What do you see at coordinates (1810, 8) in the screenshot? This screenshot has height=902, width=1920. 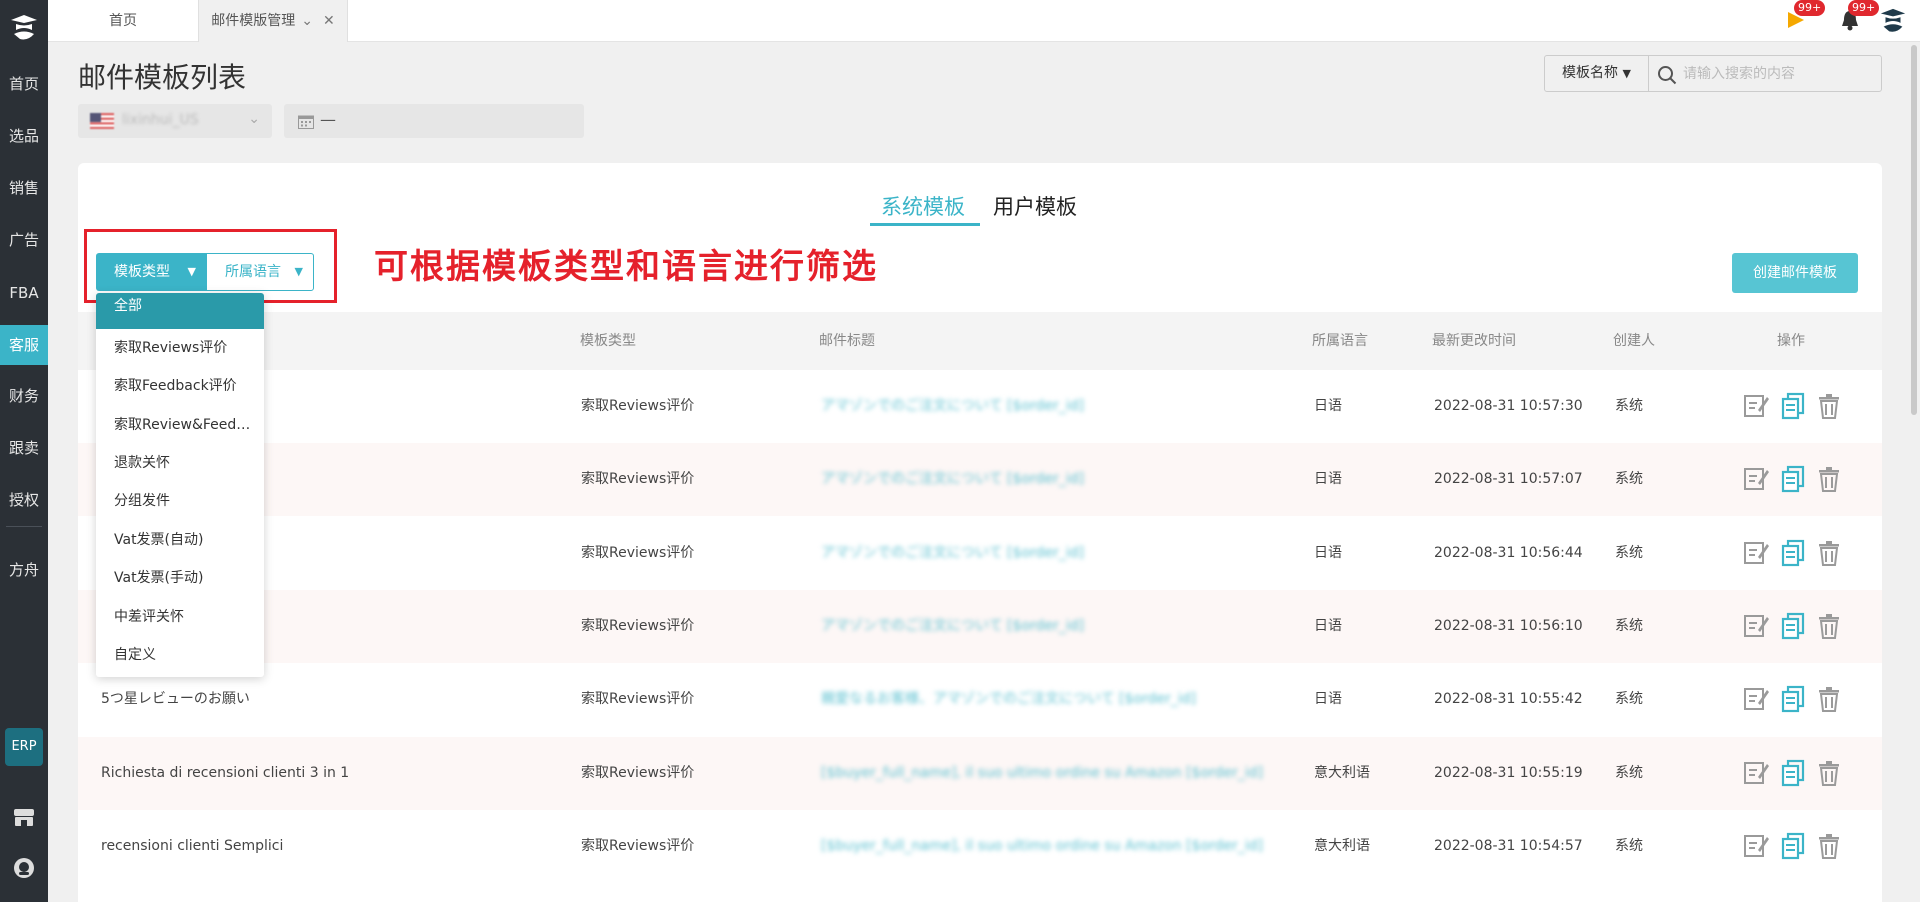 I see `flag-badge: 99+` at bounding box center [1810, 8].